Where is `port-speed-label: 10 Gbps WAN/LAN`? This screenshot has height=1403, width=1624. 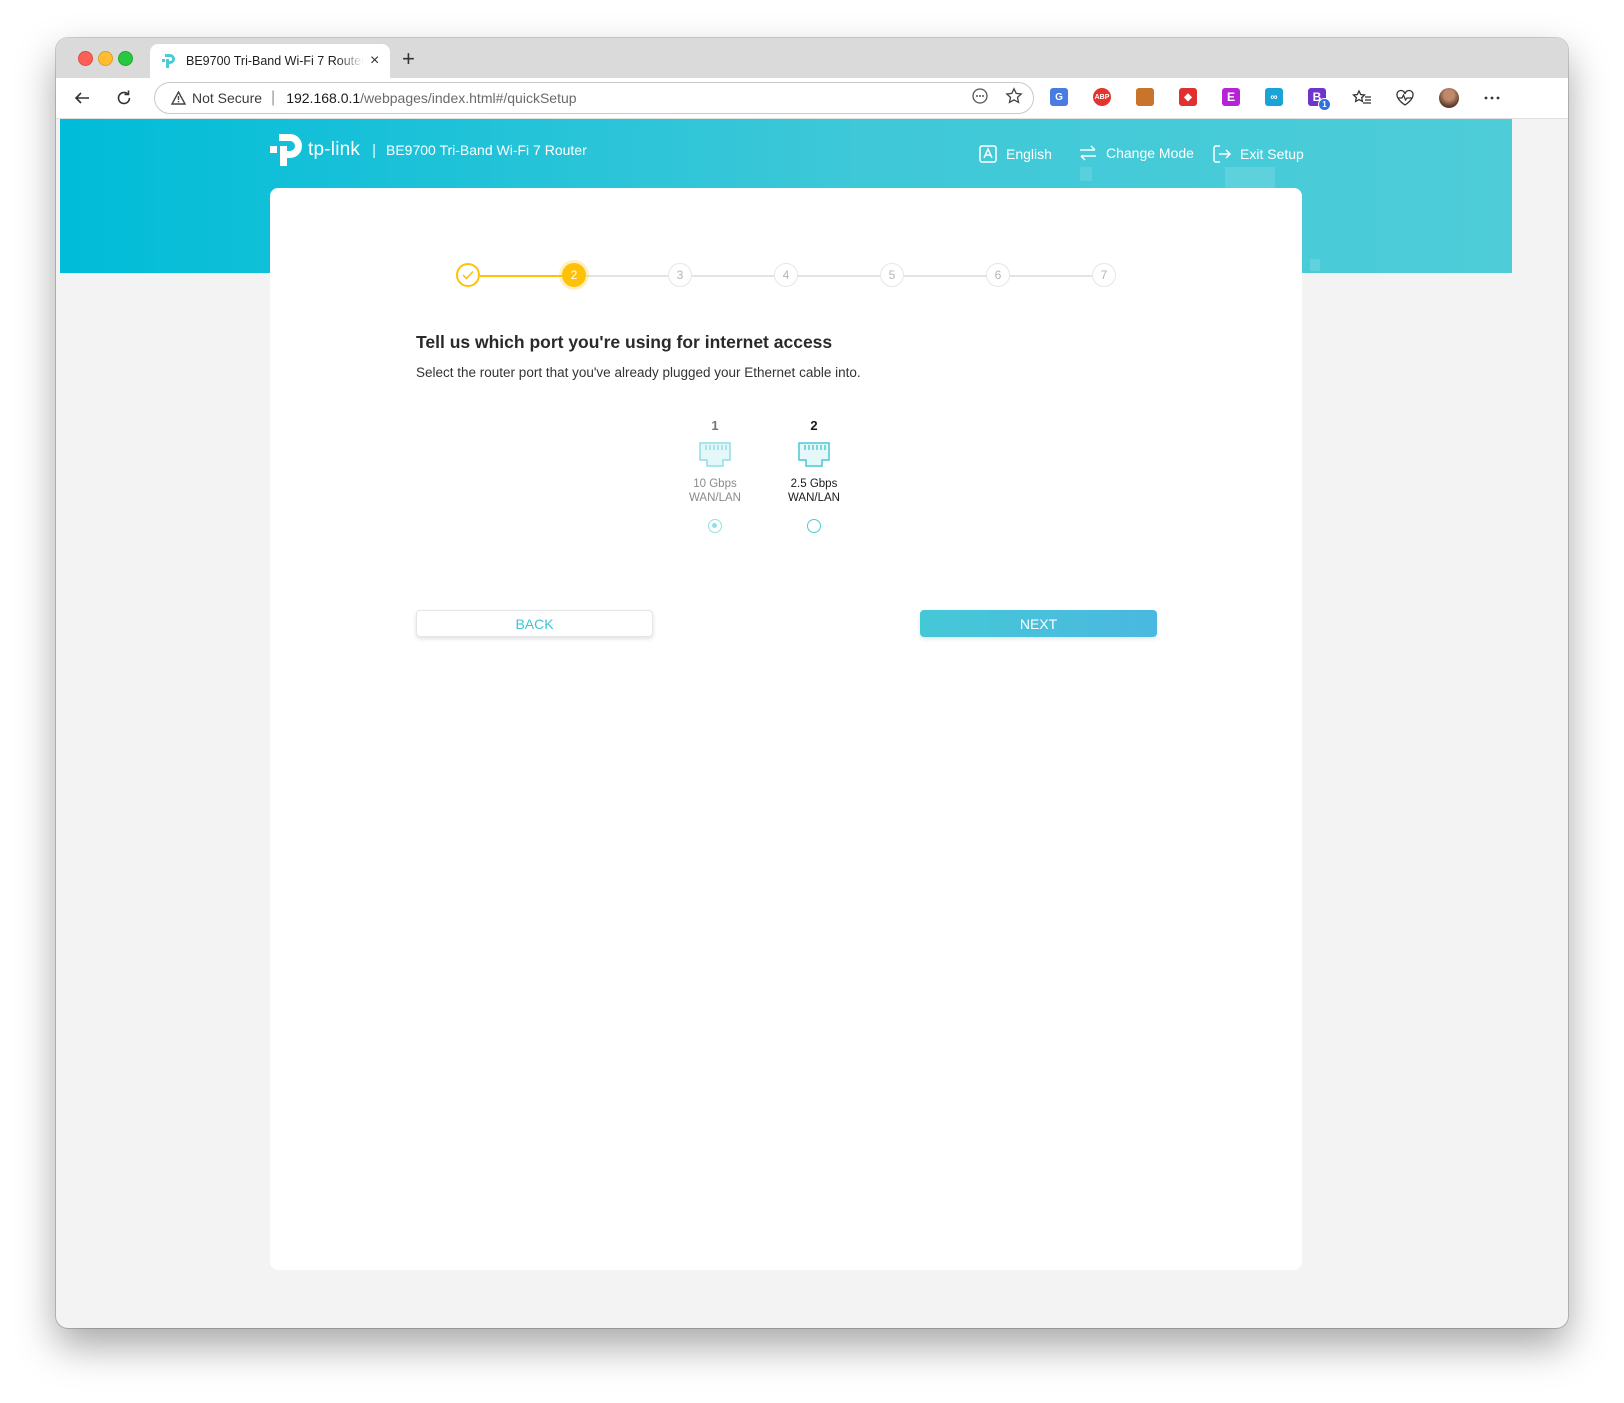 port-speed-label: 10 Gbps WAN/LAN is located at coordinates (715, 491).